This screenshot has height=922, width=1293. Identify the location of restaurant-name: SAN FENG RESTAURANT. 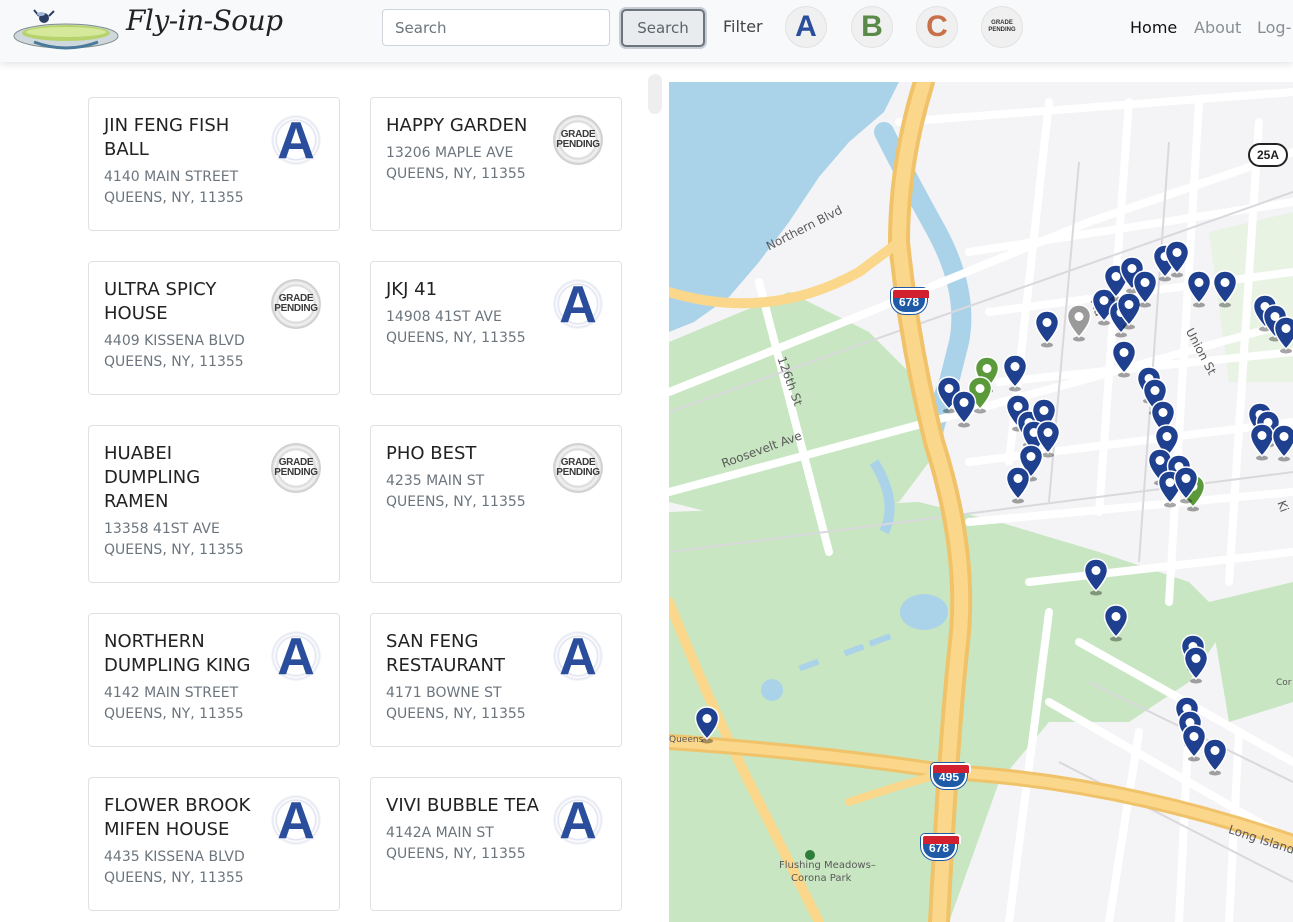
(445, 653).